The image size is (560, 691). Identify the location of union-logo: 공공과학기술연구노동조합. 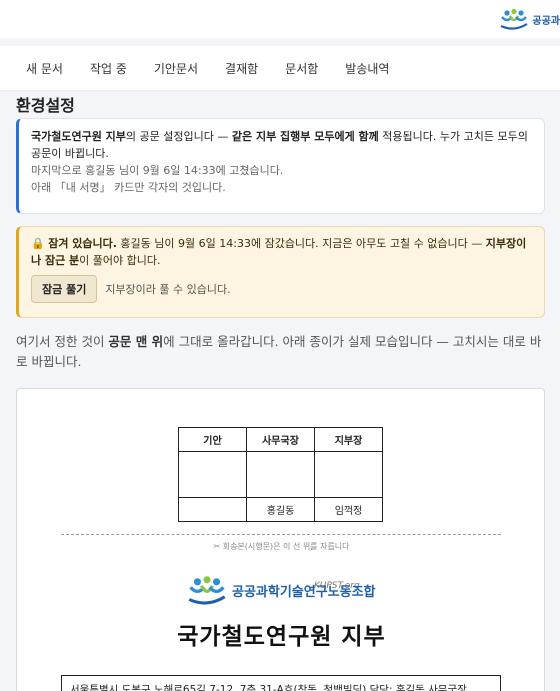
(281, 590).